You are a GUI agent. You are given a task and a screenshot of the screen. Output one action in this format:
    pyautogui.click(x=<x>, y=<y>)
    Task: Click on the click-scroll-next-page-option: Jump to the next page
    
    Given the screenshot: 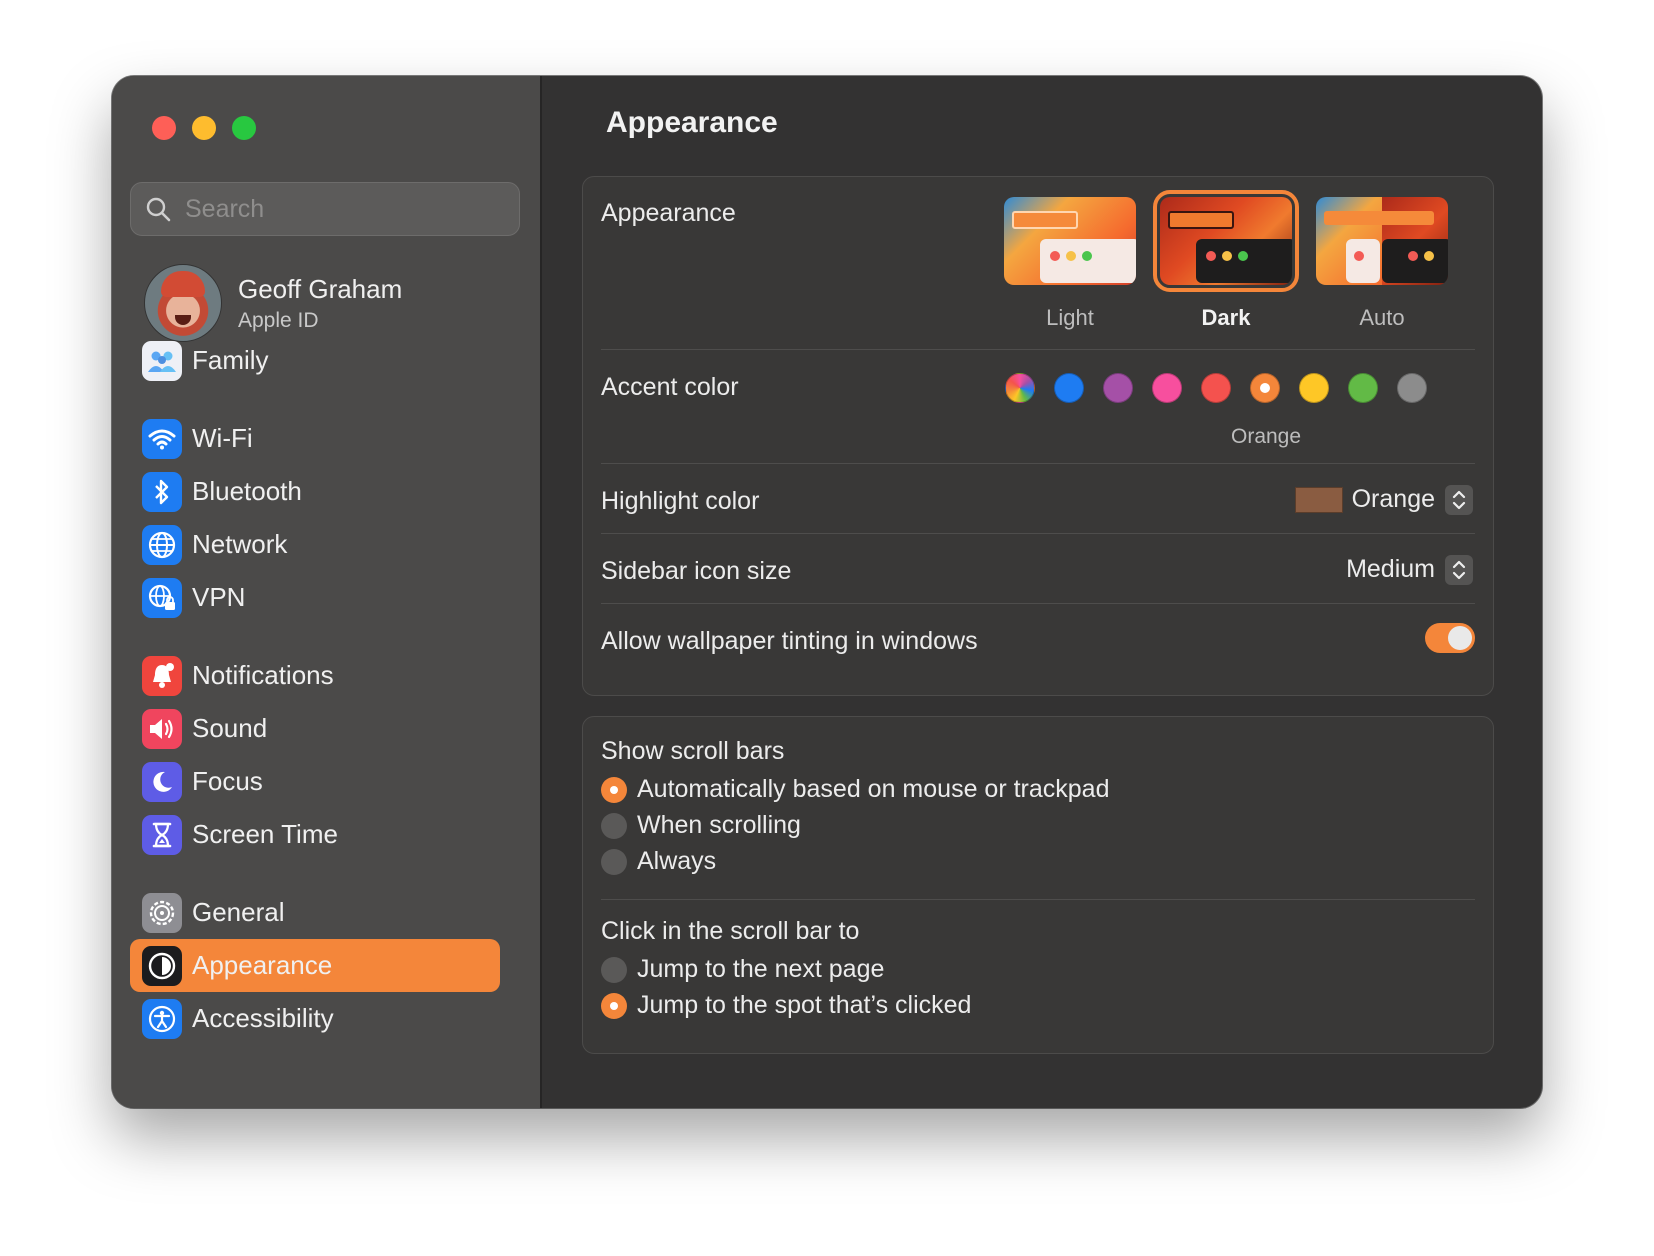 What is the action you would take?
    pyautogui.click(x=742, y=969)
    